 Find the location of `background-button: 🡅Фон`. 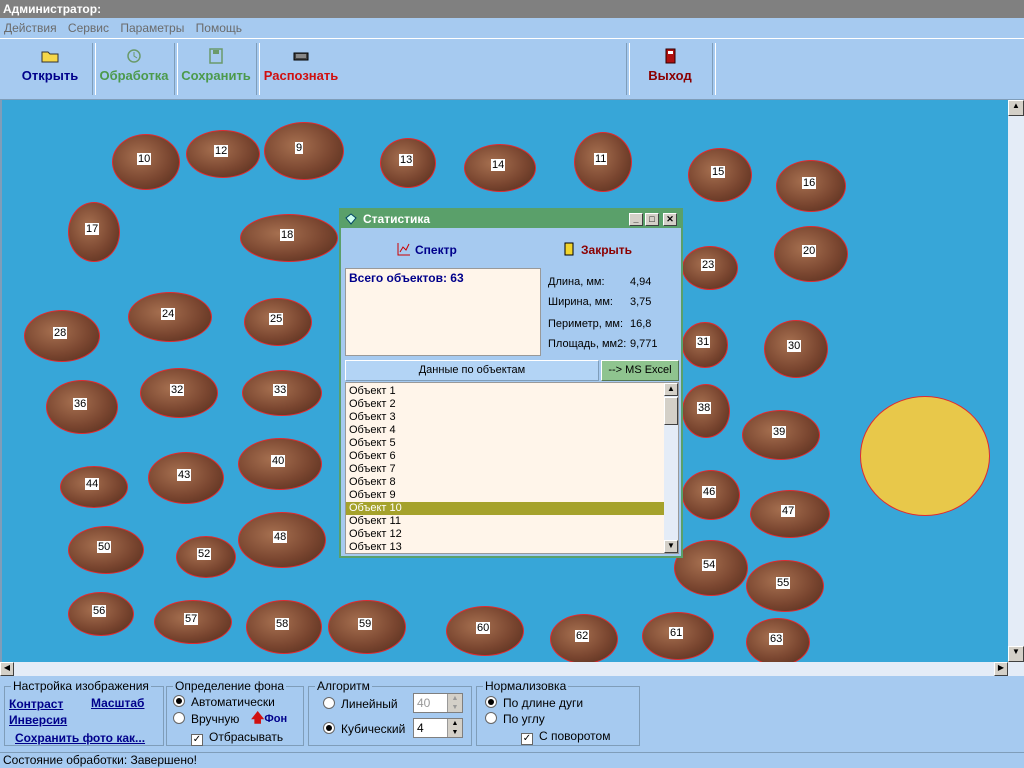

background-button: 🡅Фон is located at coordinates (269, 720).